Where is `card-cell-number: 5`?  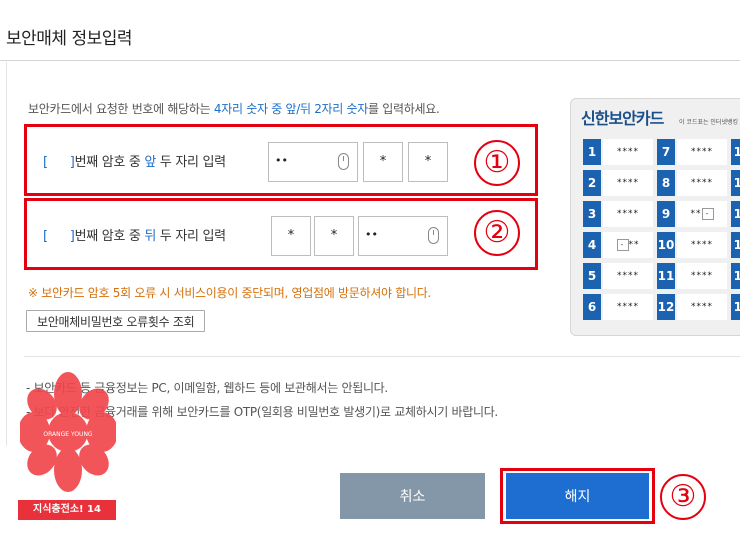 card-cell-number: 5 is located at coordinates (592, 276).